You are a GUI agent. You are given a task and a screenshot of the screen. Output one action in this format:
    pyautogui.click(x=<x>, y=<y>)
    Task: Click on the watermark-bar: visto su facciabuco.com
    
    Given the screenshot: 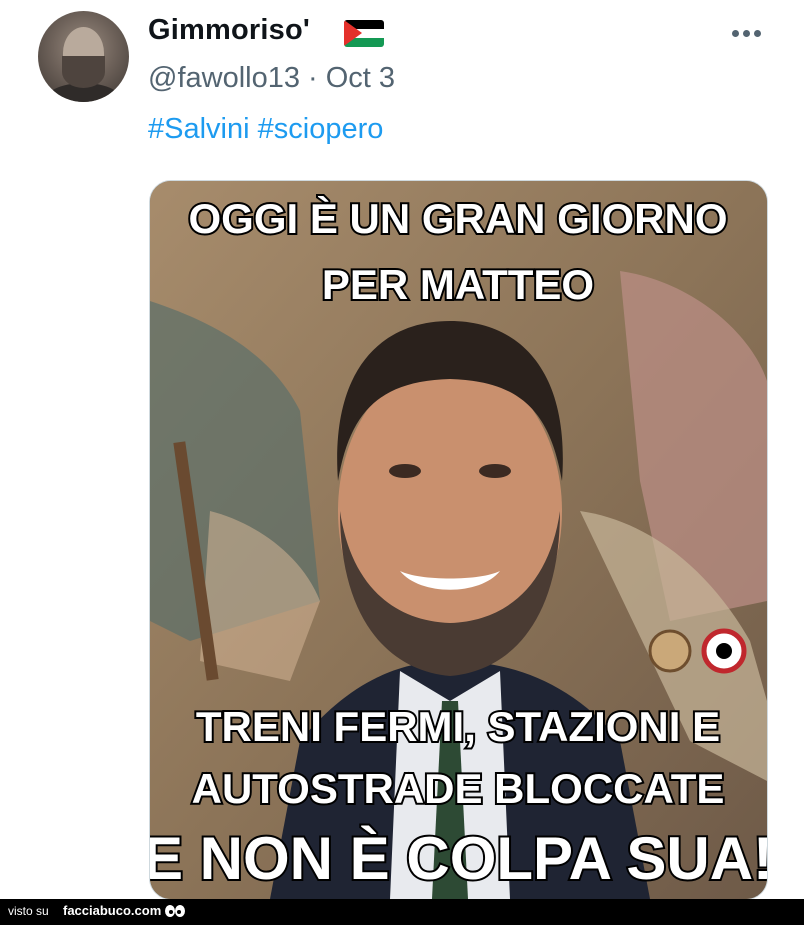 What is the action you would take?
    pyautogui.click(x=402, y=912)
    